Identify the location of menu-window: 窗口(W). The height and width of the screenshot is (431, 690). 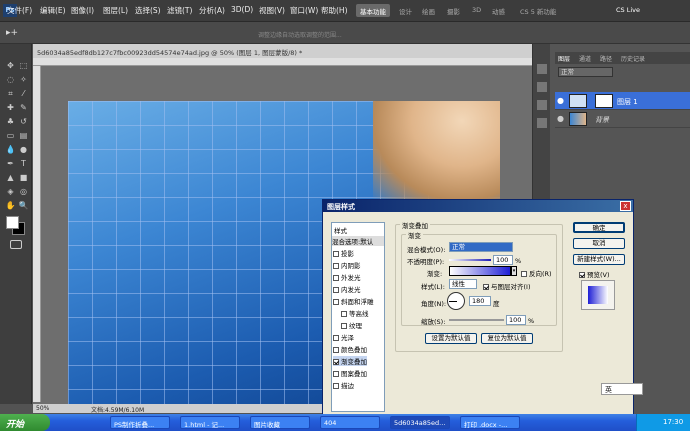
(304, 10).